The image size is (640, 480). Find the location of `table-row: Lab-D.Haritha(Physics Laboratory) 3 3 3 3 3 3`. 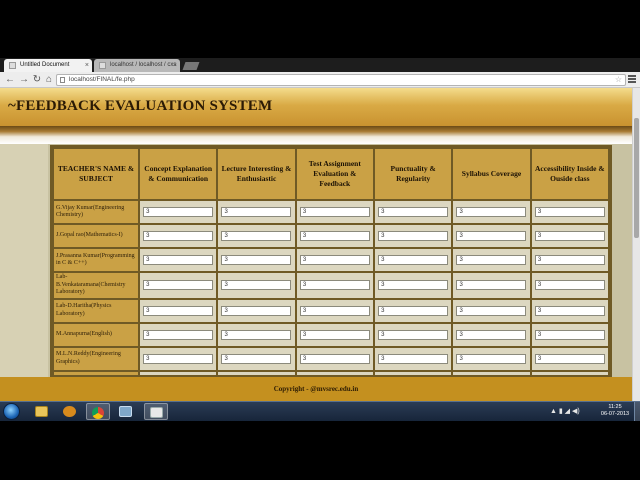

table-row: Lab-D.Haritha(Physics Laboratory) 3 3 3 3 3 3 is located at coordinates (331, 310).